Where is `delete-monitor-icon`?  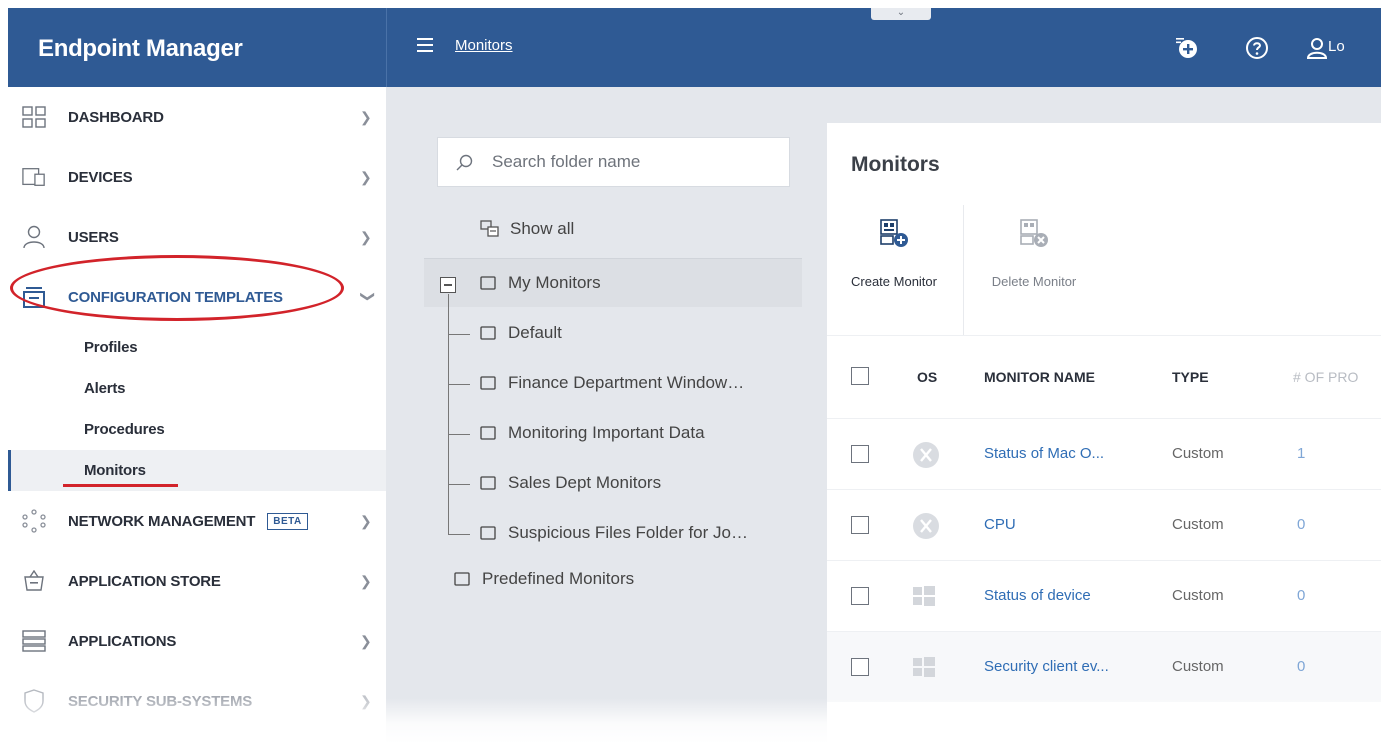
delete-monitor-icon is located at coordinates (1034, 233).